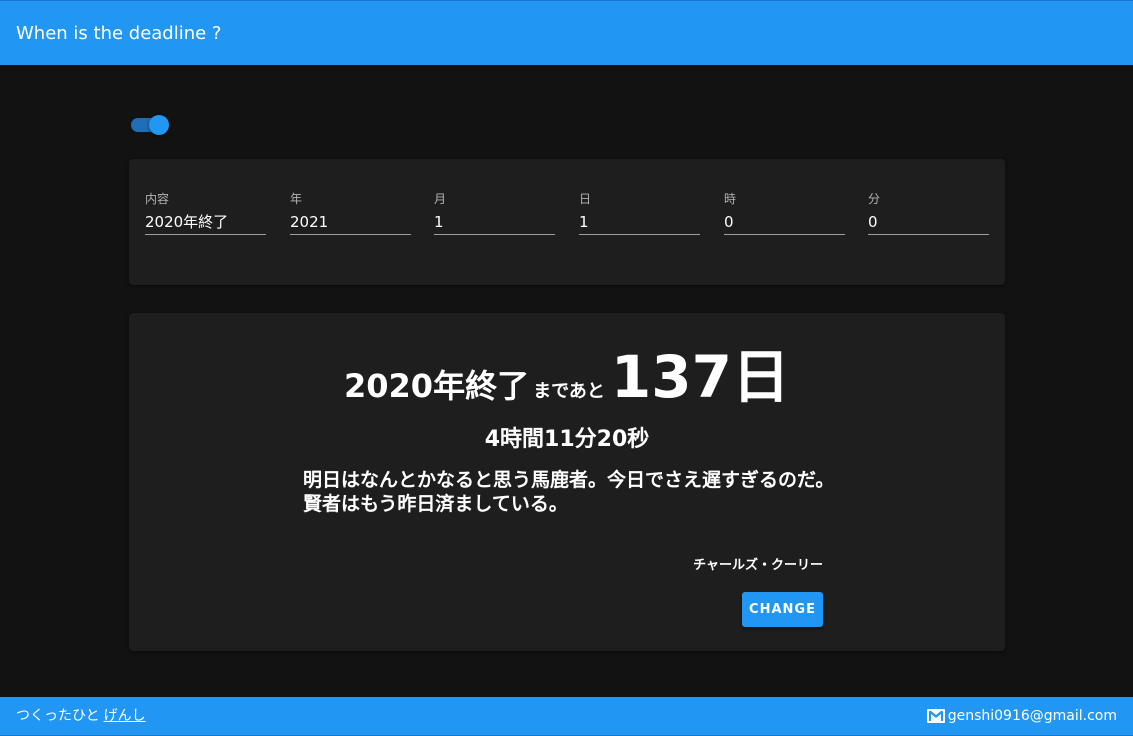 The height and width of the screenshot is (736, 1133). Describe the element at coordinates (567, 439) in the screenshot. I see `time-remaining: 4時間11分20秒` at that location.